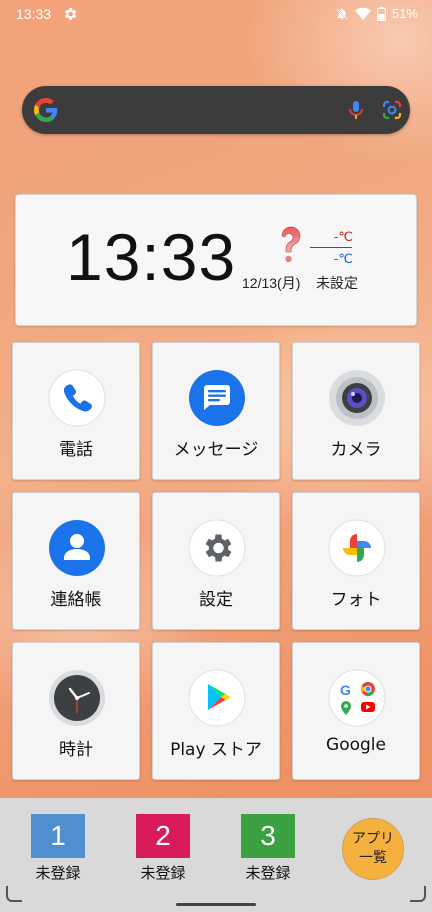 The image size is (432, 912). I want to click on screen-corner-left, so click(14, 894).